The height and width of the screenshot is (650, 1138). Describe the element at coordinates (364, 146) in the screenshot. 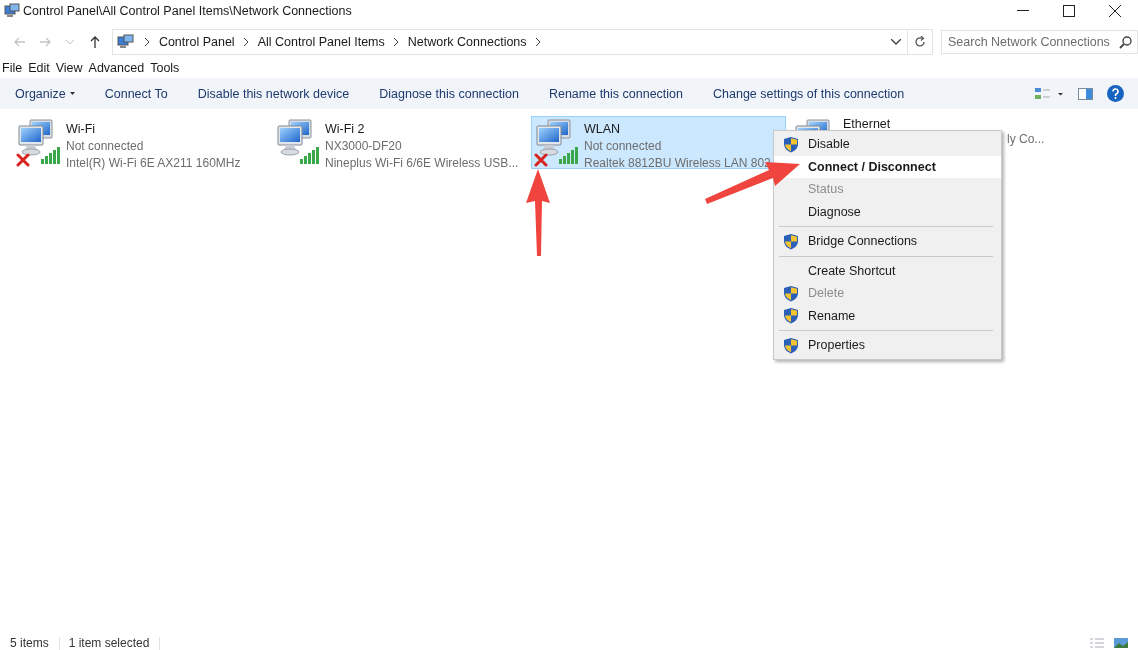

I see `connection-status: NX3000-DF20` at that location.